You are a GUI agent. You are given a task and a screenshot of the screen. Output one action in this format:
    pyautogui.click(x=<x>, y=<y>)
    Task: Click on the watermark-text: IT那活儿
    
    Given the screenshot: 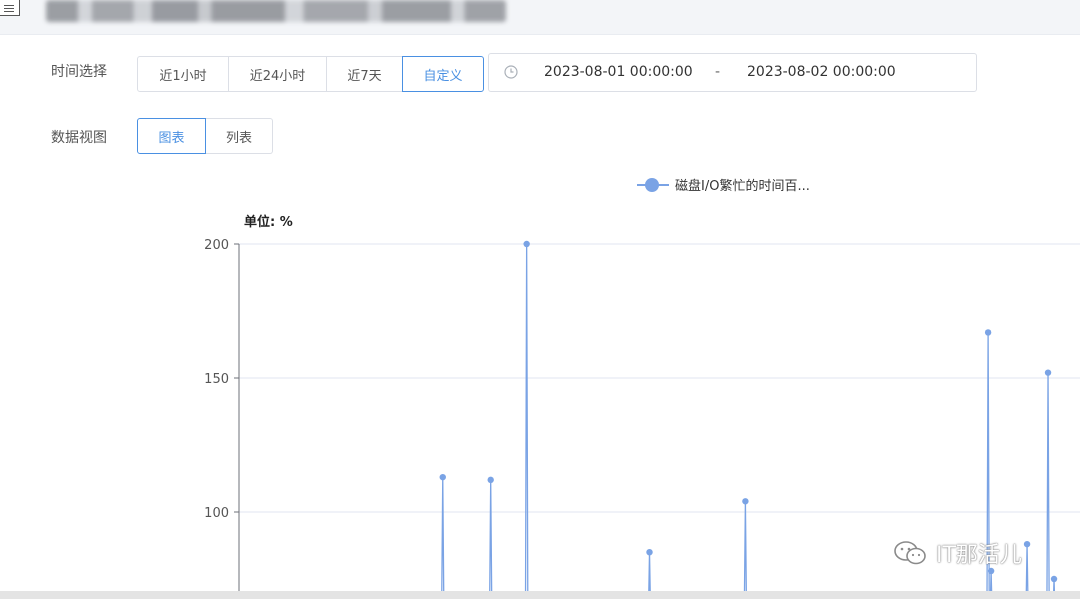 What is the action you would take?
    pyautogui.click(x=979, y=555)
    